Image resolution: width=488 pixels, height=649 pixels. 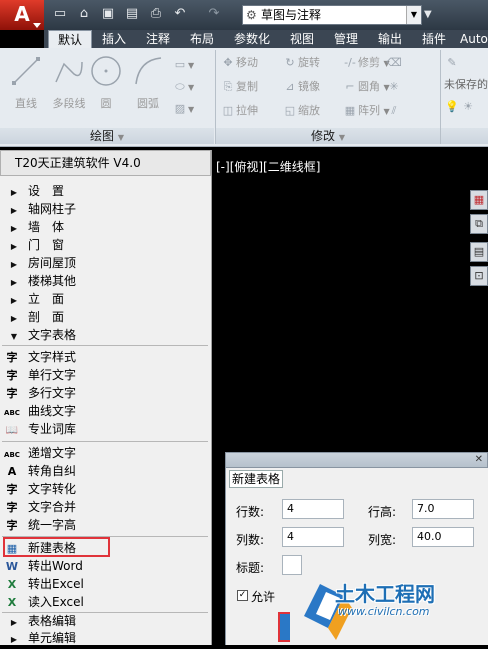 What do you see at coordinates (180, 14) in the screenshot?
I see `undo-icon: ↶` at bounding box center [180, 14].